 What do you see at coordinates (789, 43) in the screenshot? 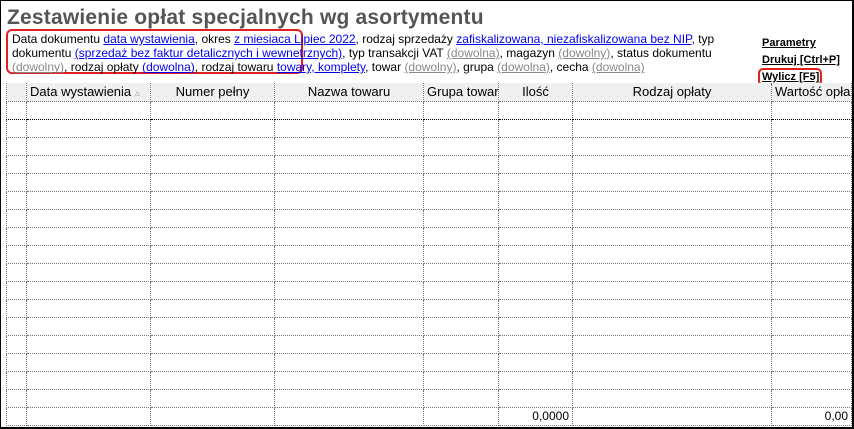
I see `parameters-link: Parametry` at bounding box center [789, 43].